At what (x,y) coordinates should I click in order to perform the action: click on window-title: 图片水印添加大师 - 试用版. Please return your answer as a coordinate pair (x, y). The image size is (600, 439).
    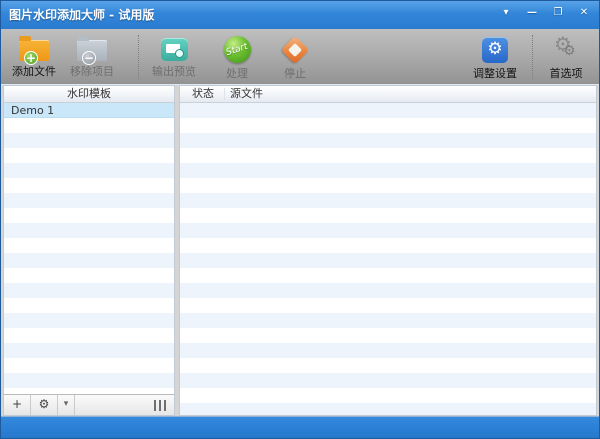
    Looking at the image, I should click on (82, 15).